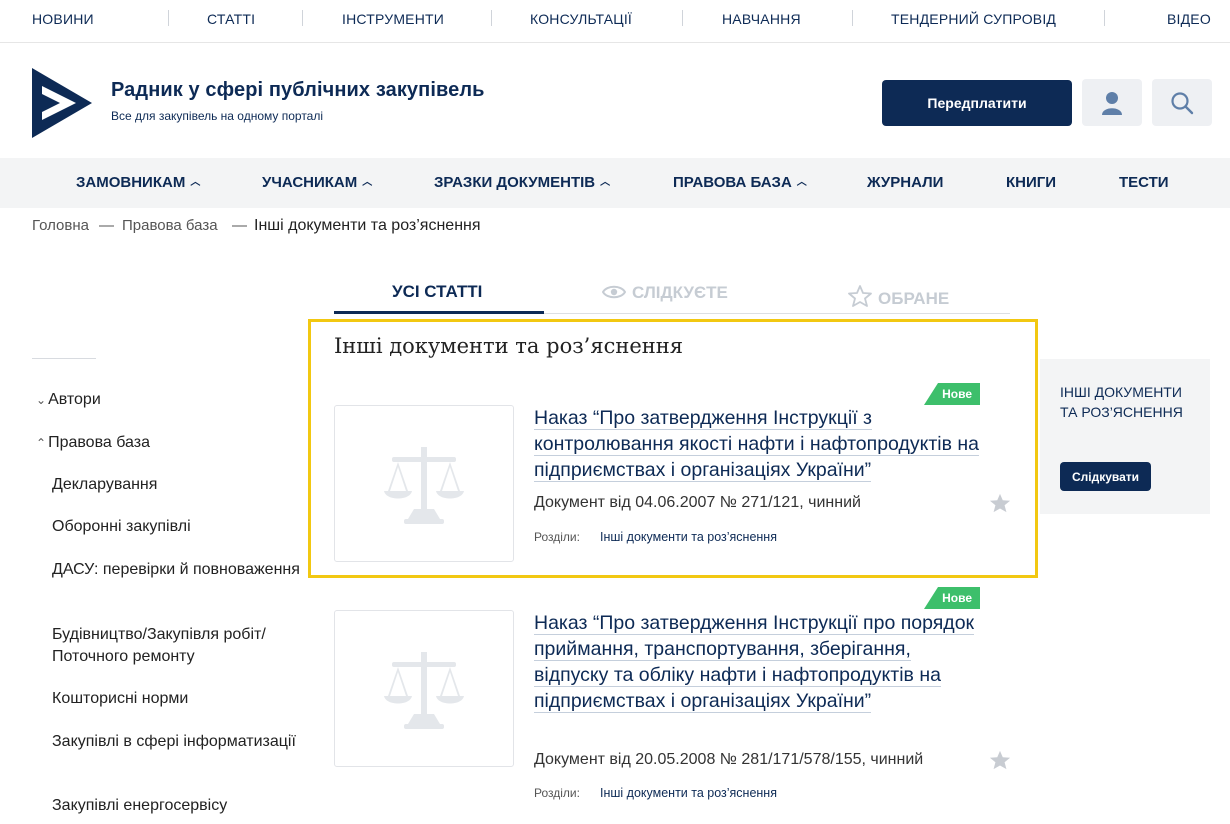 This screenshot has width=1230, height=824. I want to click on star-outline-icon, so click(860, 296).